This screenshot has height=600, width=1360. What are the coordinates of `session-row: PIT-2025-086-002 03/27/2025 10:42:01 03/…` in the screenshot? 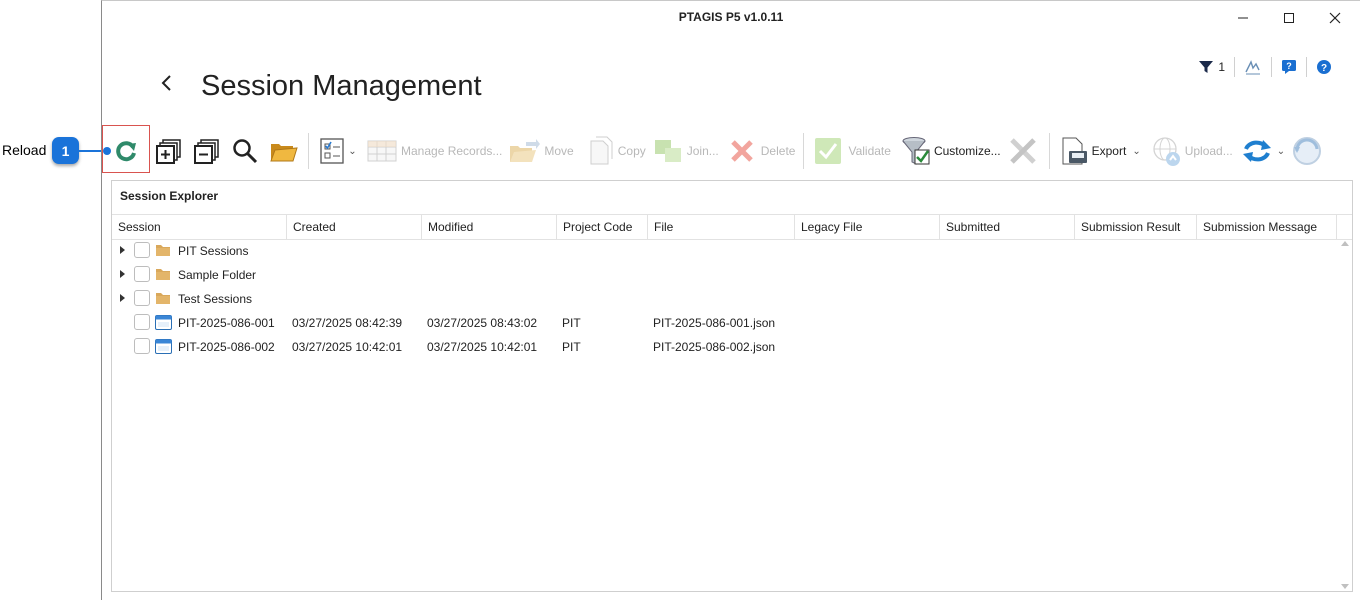 It's located at (732, 347).